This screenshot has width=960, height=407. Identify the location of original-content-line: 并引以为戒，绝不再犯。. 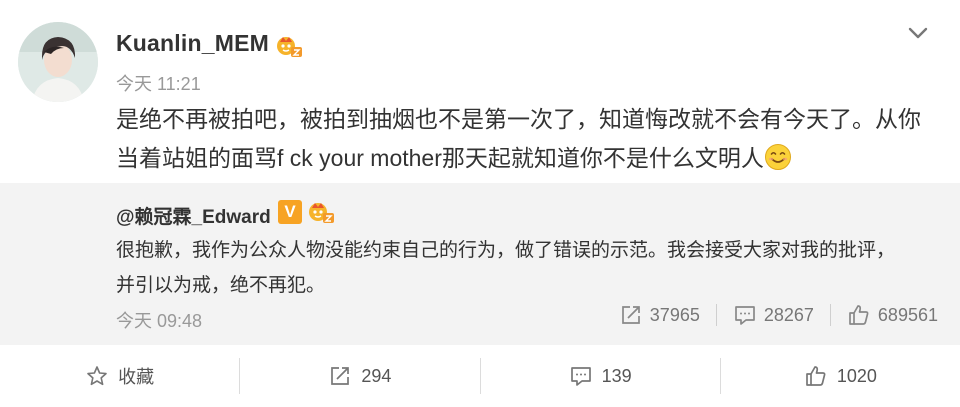
(221, 285).